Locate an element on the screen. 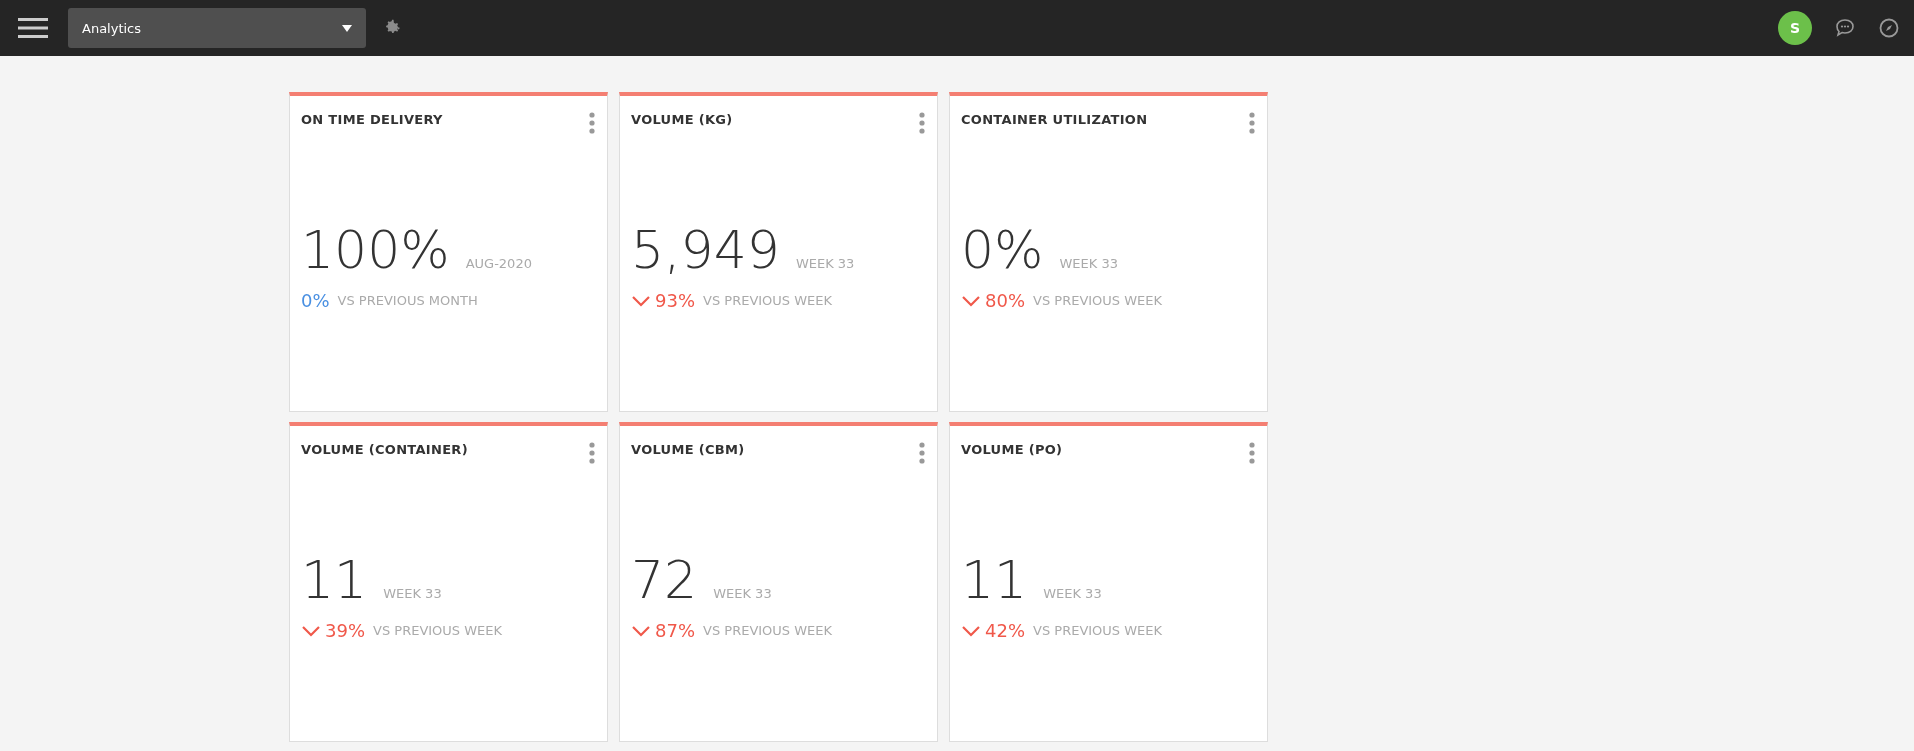  card-title: VOLUME (CBM) is located at coordinates (688, 449).